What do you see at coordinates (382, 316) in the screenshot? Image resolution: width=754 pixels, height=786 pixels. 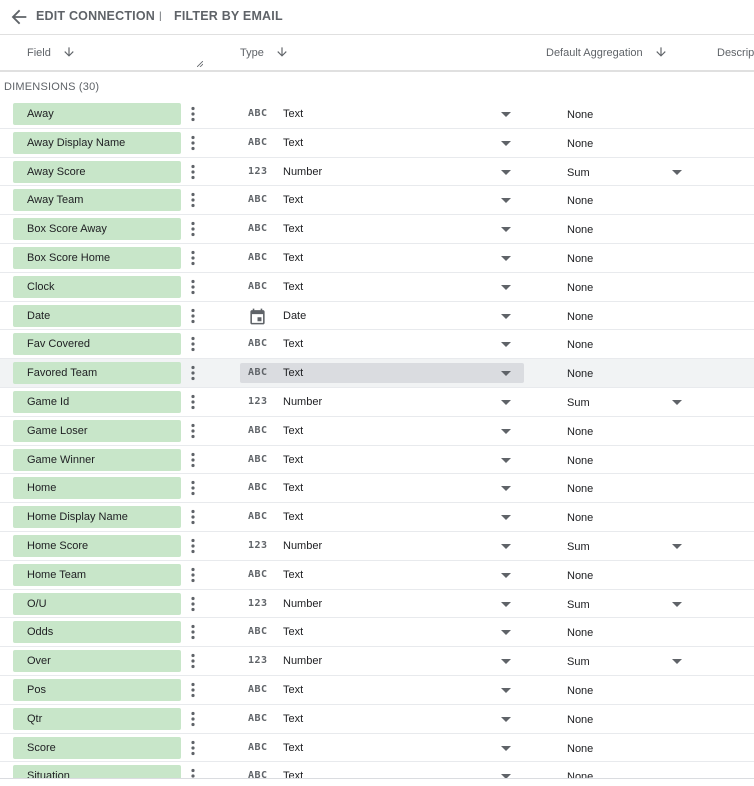 I see `type-select: Date` at bounding box center [382, 316].